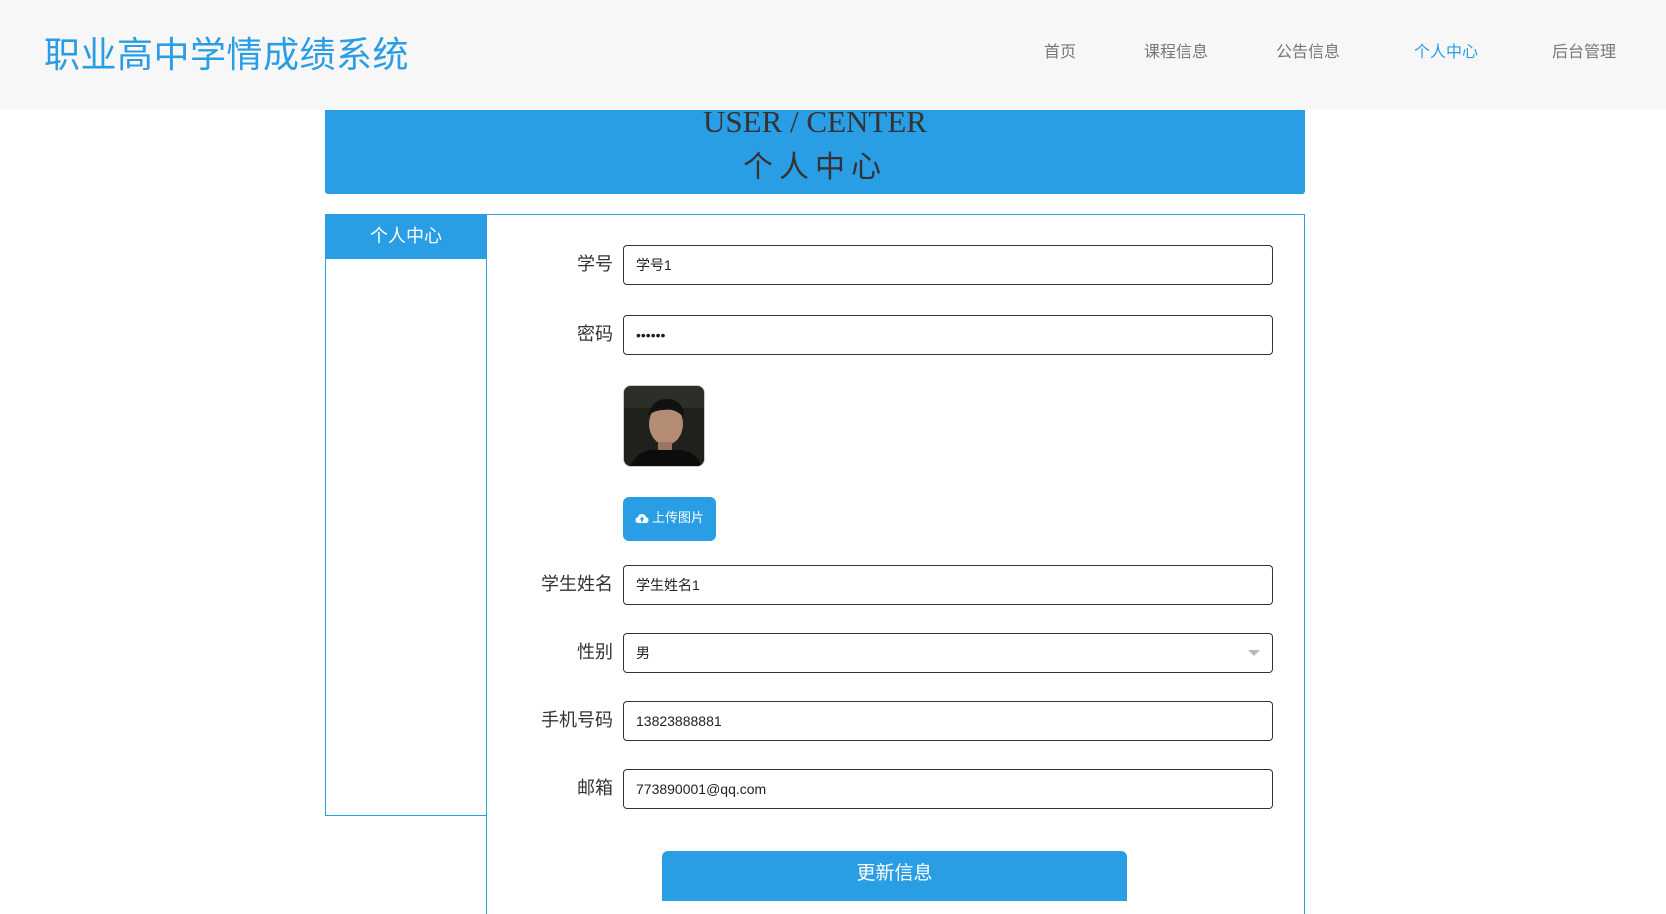 This screenshot has width=1666, height=914. What do you see at coordinates (643, 653) in the screenshot?
I see `gender-value: 男` at bounding box center [643, 653].